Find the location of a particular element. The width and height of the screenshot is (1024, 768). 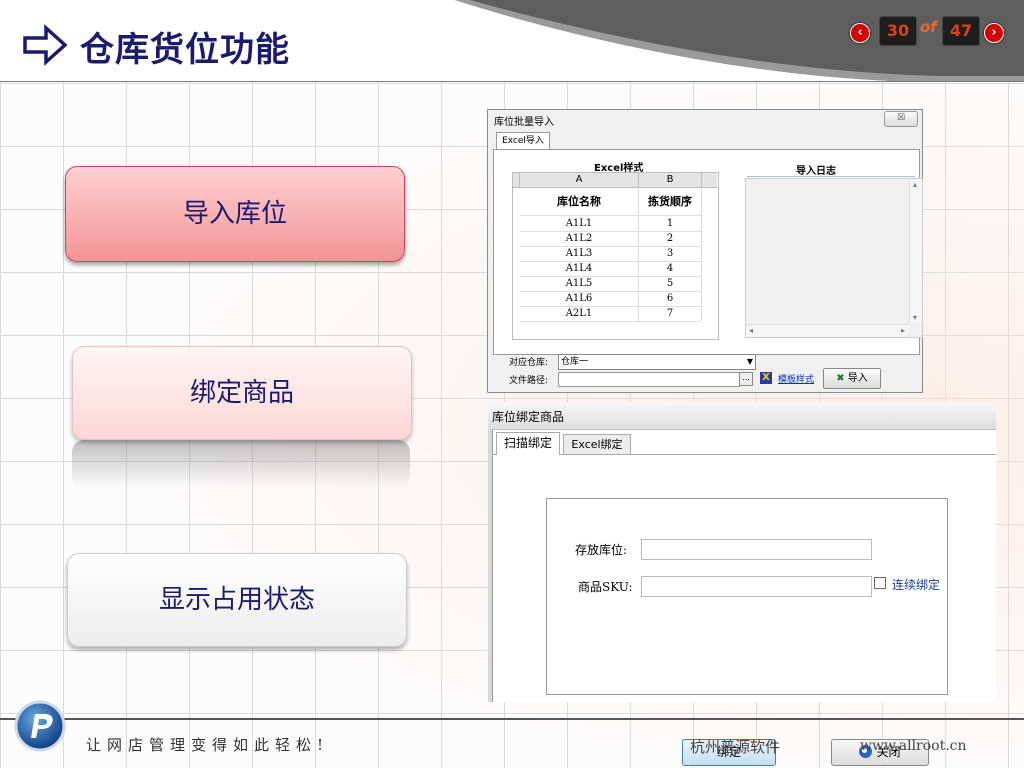

grid-col-a: A is located at coordinates (579, 180).